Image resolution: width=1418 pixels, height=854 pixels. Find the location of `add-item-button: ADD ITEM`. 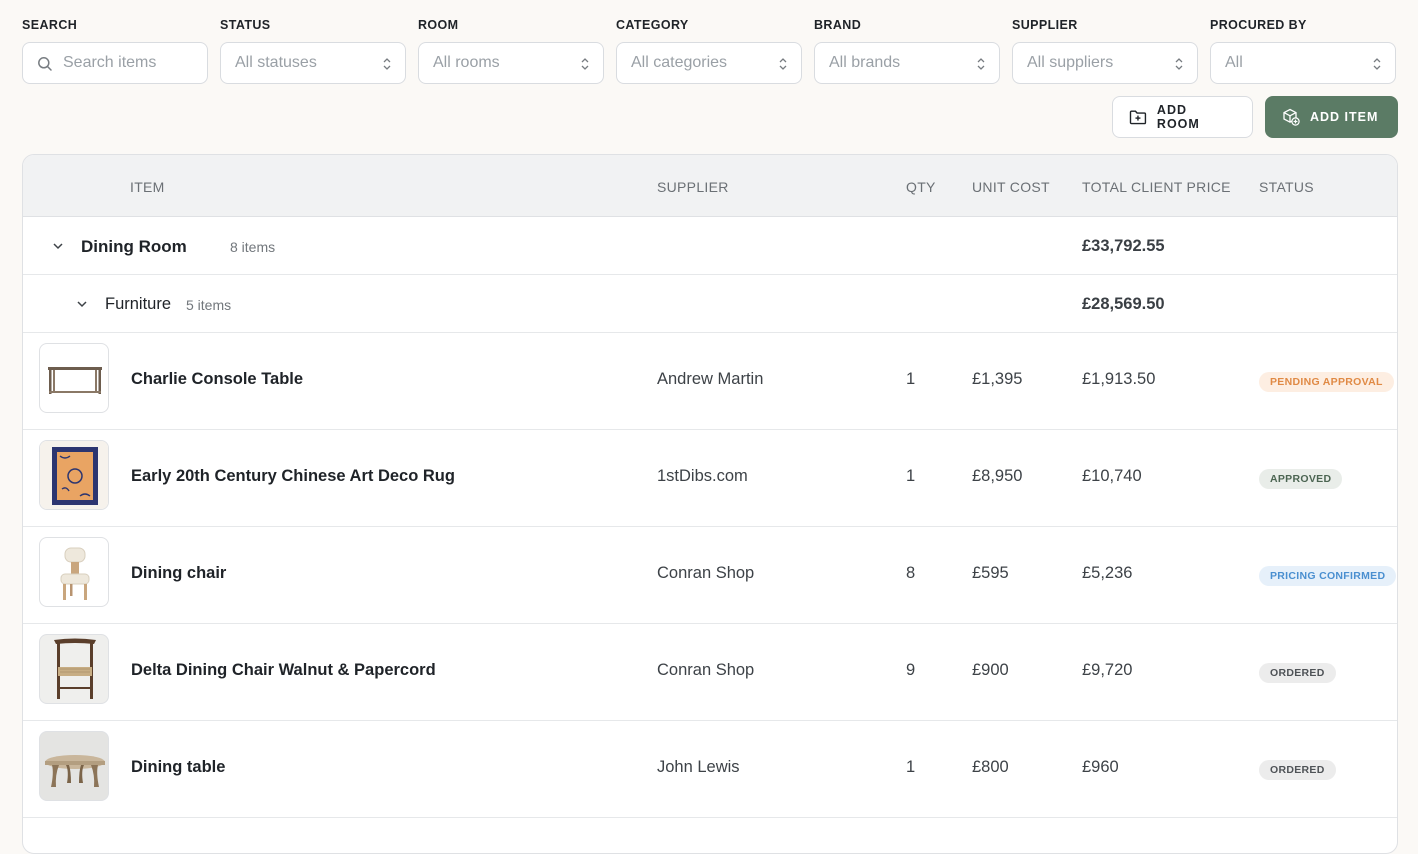

add-item-button: ADD ITEM is located at coordinates (1331, 117).